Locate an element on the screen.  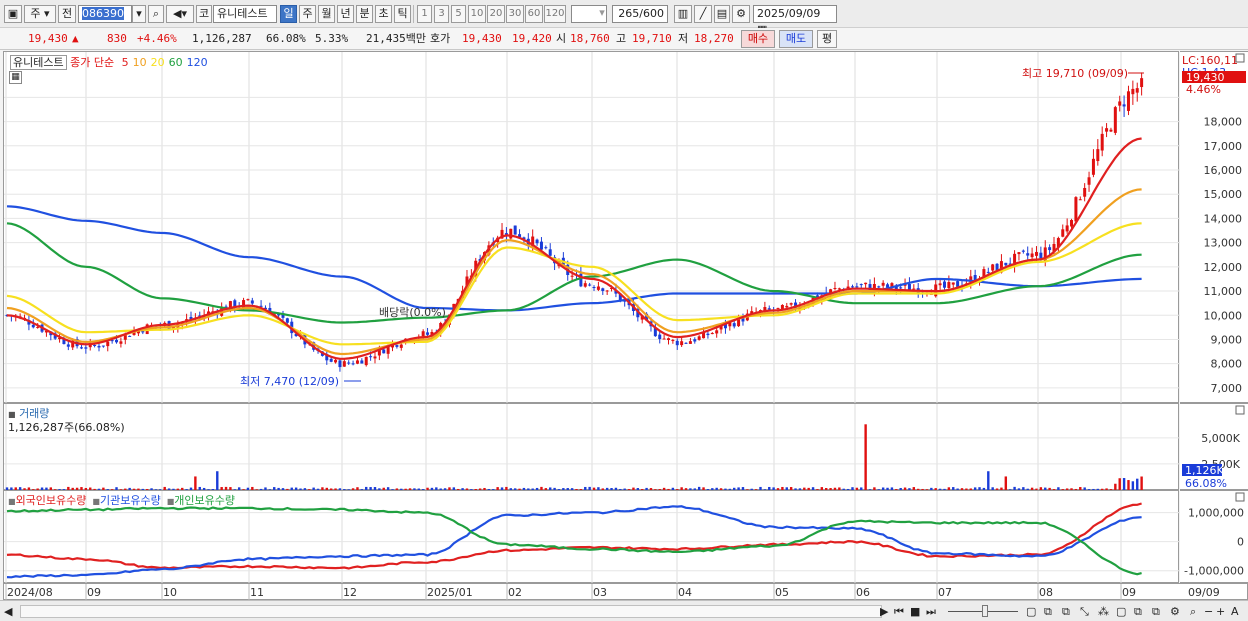
interval-dropdown-icon: ▾ is located at coordinates (602, 14).